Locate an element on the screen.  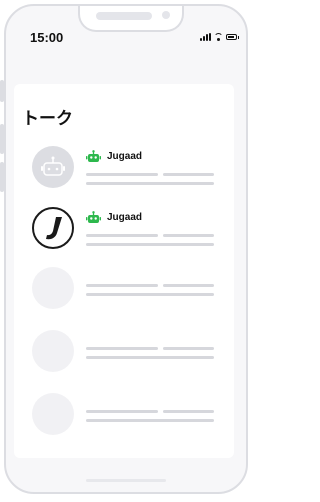
phone-notch is located at coordinates (131, 19).